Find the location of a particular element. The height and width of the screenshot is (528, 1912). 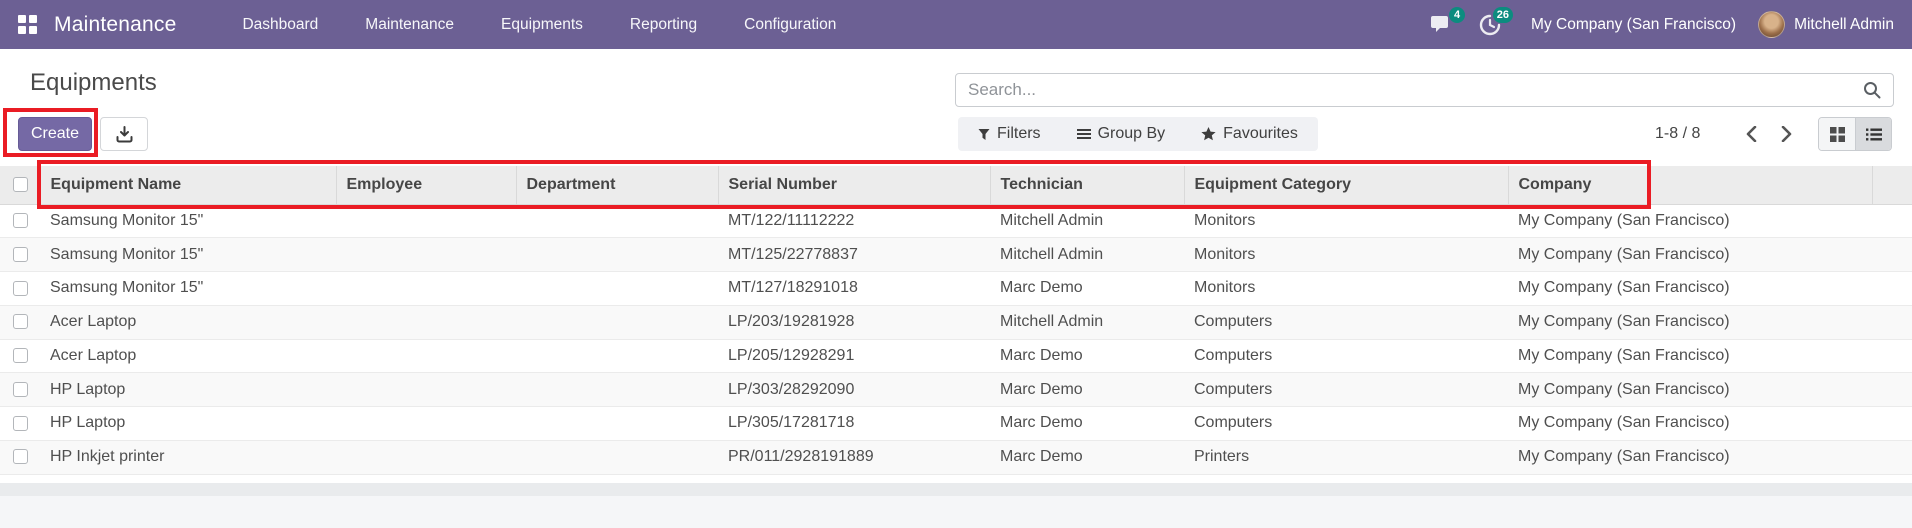

cell-serial-number: MT/125/22778837 is located at coordinates (854, 254).